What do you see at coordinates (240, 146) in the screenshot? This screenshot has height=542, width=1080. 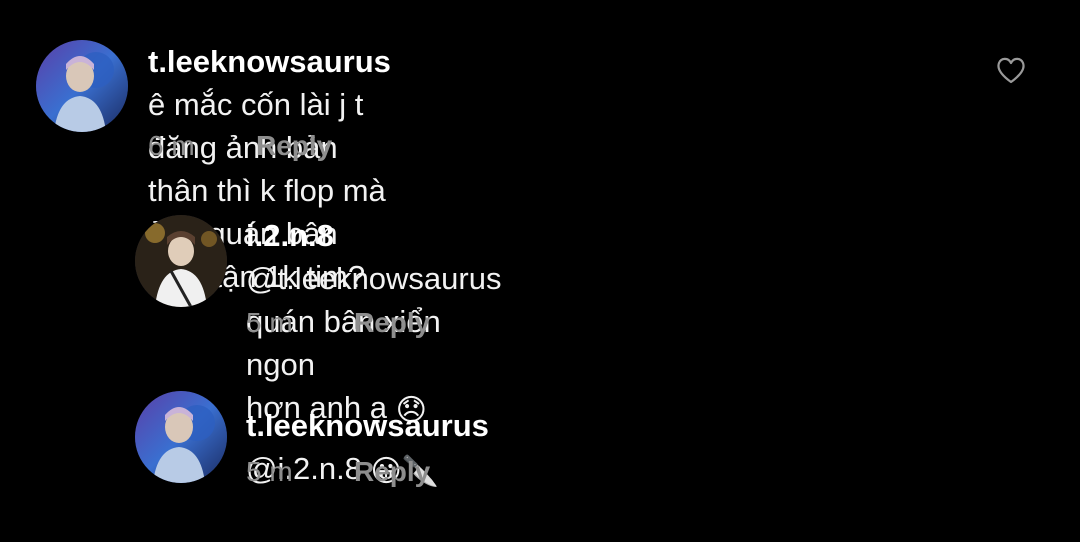 I see `comment-meta: 6 m Reply` at bounding box center [240, 146].